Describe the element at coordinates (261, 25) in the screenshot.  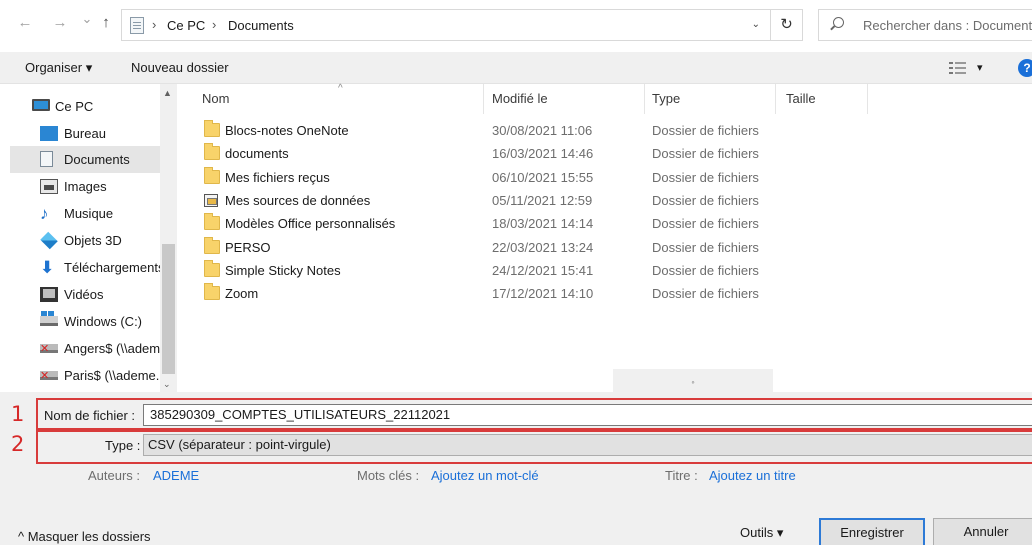
I see `breadcrumb-documents: Documents` at that location.